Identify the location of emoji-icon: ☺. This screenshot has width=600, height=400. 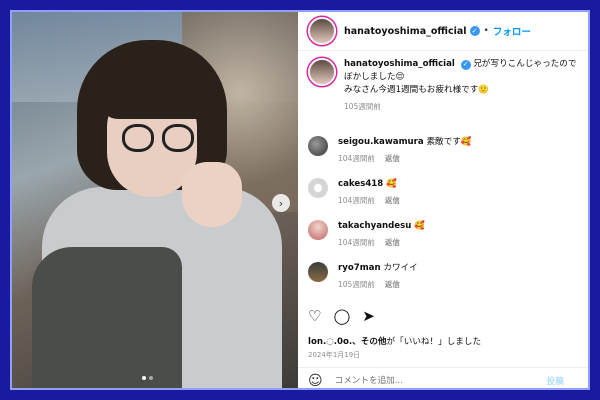
(315, 381).